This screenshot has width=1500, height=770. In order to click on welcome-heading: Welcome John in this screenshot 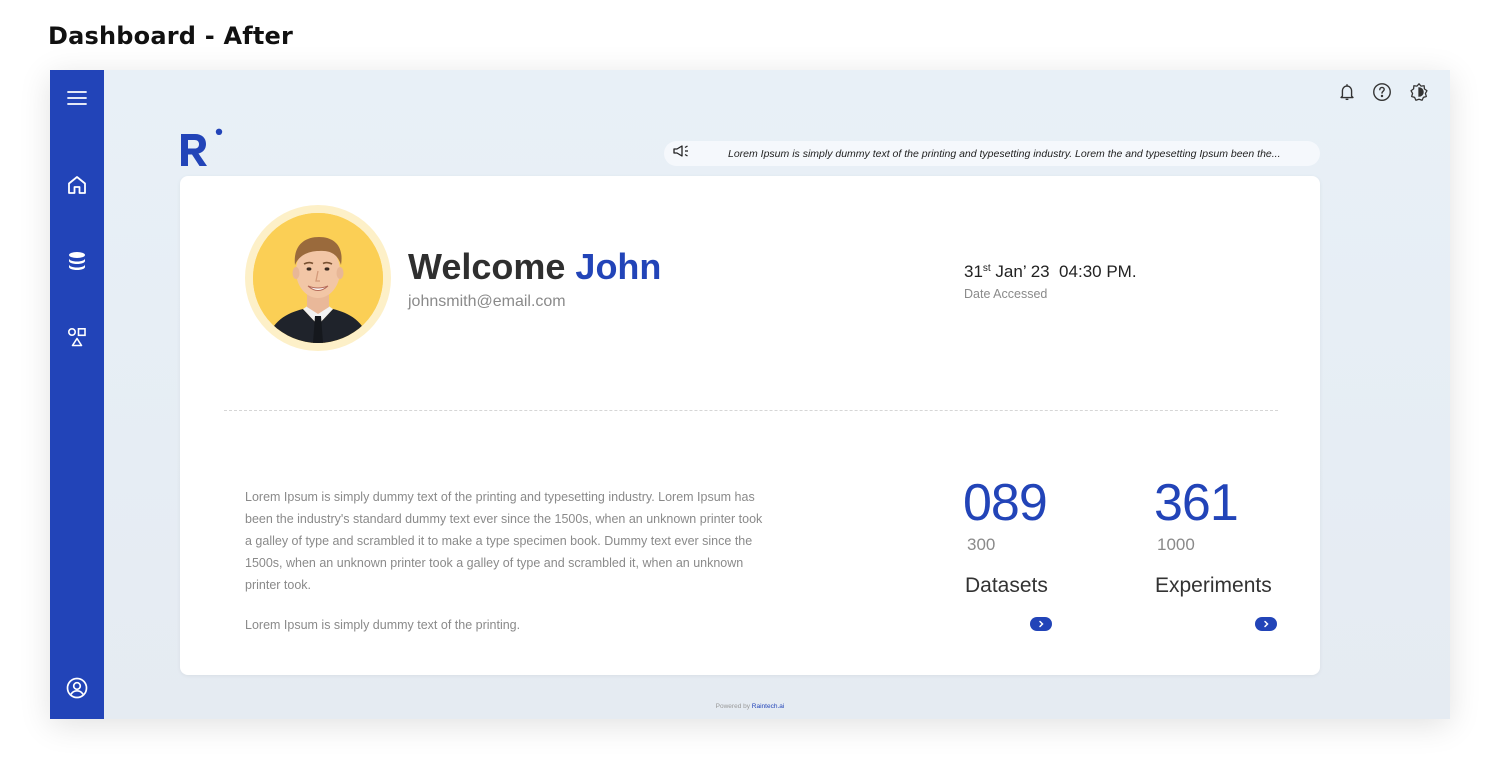, I will do `click(534, 267)`.